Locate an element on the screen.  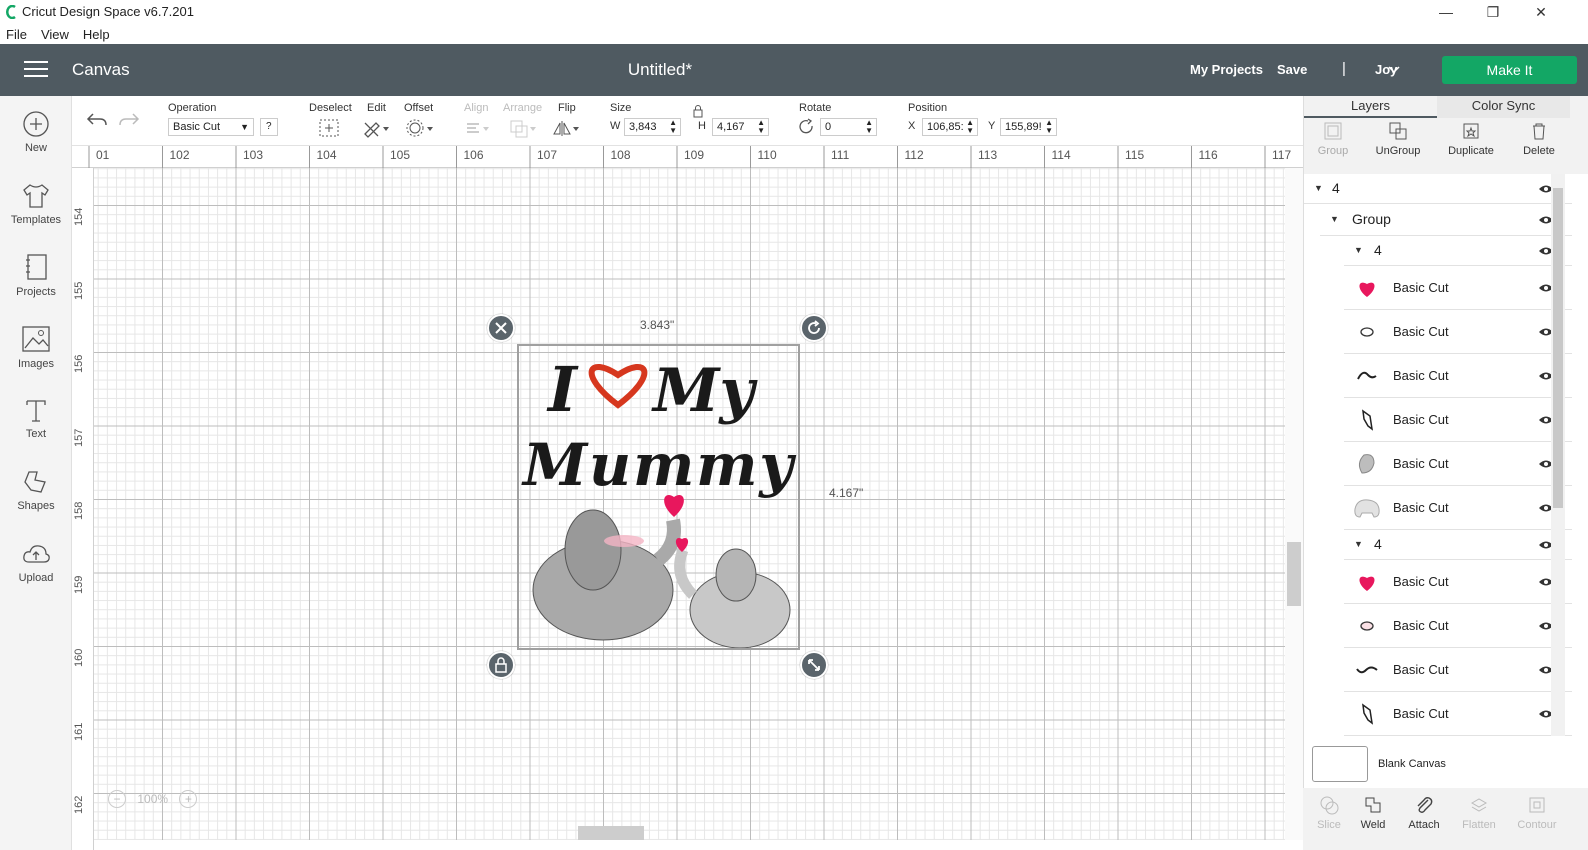
maximize-button: ❐ is located at coordinates (1493, 12).